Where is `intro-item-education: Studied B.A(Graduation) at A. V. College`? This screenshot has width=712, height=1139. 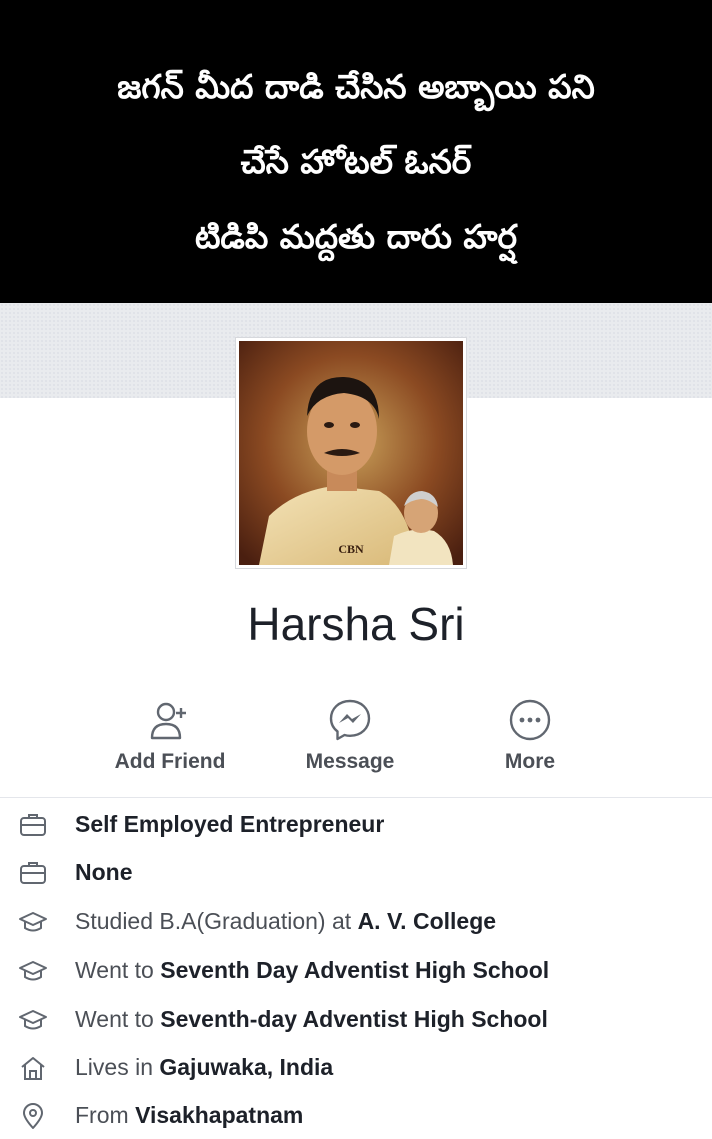 intro-item-education: Studied B.A(Graduation) at A. V. College is located at coordinates (356, 922).